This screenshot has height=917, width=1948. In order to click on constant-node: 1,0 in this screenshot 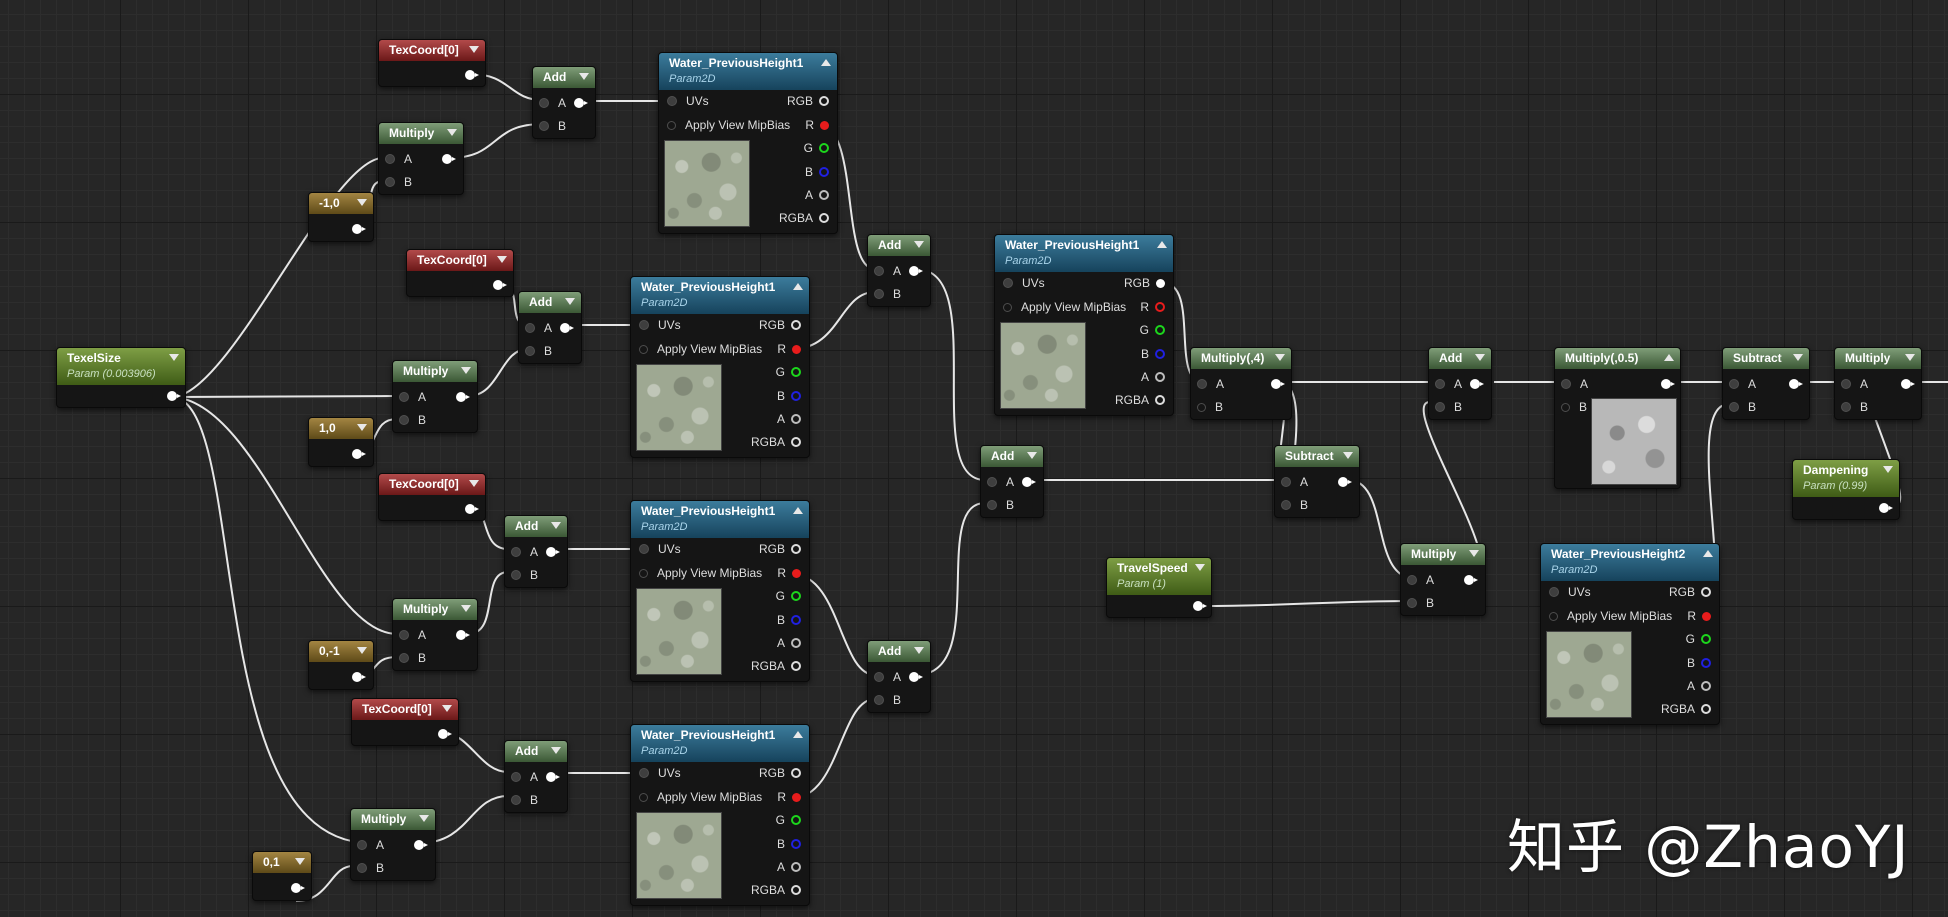, I will do `click(341, 442)`.